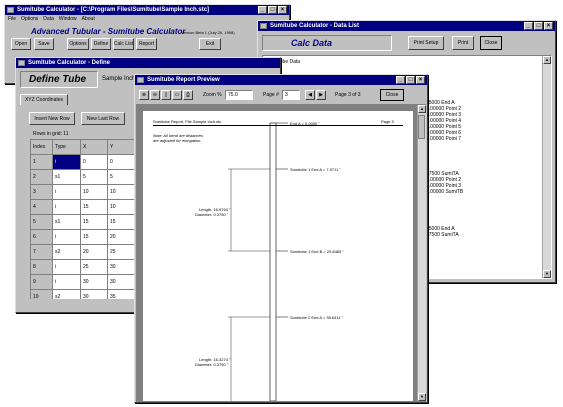  What do you see at coordinates (29, 19) in the screenshot?
I see `menu-options: Options` at bounding box center [29, 19].